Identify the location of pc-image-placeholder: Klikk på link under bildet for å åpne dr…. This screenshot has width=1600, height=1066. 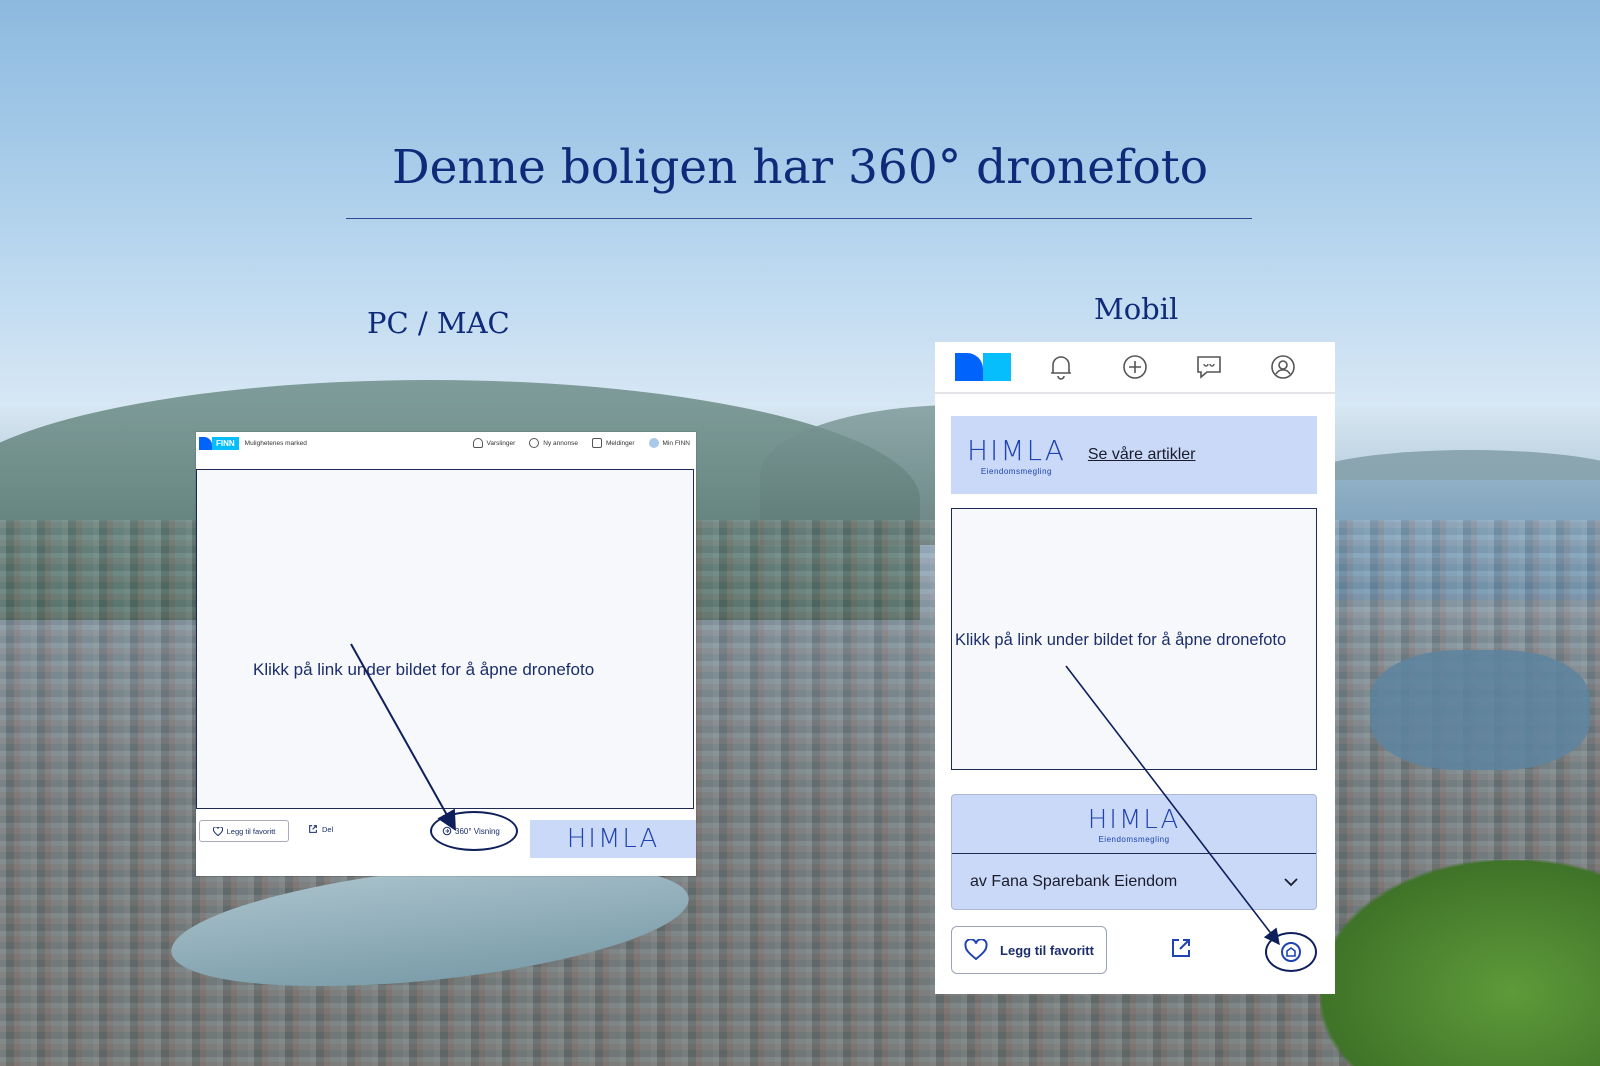
(445, 639).